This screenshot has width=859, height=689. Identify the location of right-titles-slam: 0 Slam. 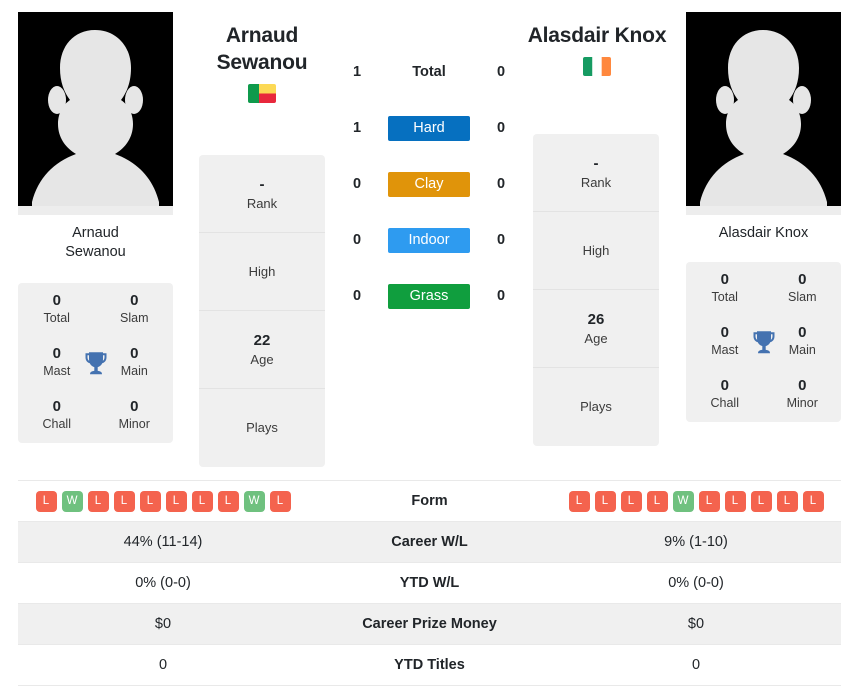
(803, 288).